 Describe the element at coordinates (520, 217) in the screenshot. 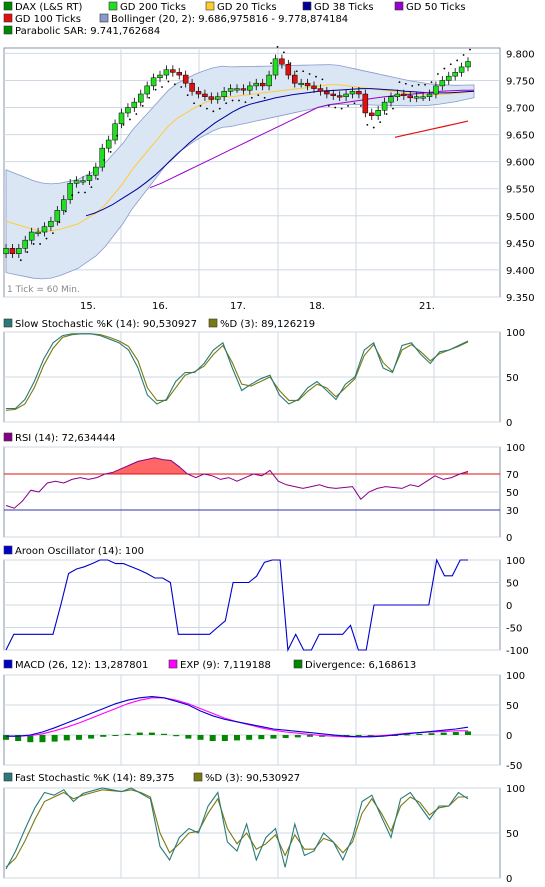

I see `price-y-tick-label: 9.500` at that location.